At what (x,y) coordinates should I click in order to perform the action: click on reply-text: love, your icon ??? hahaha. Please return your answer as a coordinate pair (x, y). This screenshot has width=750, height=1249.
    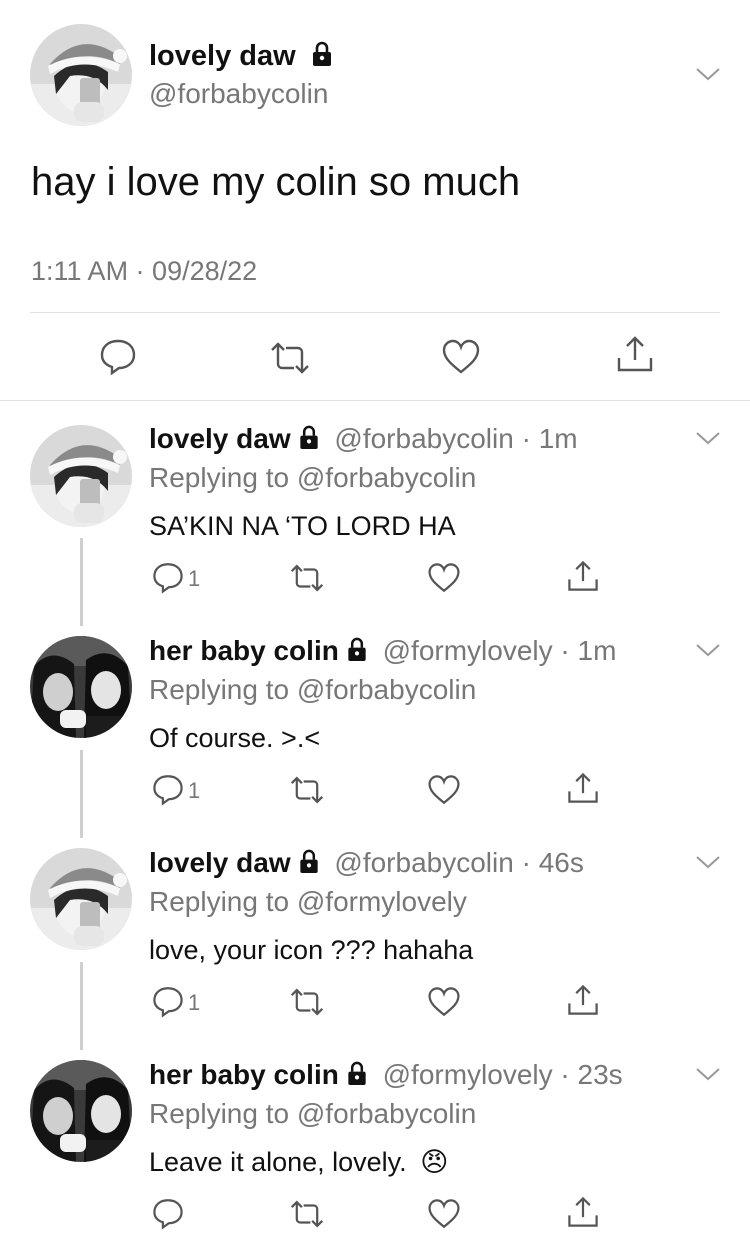
    Looking at the image, I should click on (311, 950).